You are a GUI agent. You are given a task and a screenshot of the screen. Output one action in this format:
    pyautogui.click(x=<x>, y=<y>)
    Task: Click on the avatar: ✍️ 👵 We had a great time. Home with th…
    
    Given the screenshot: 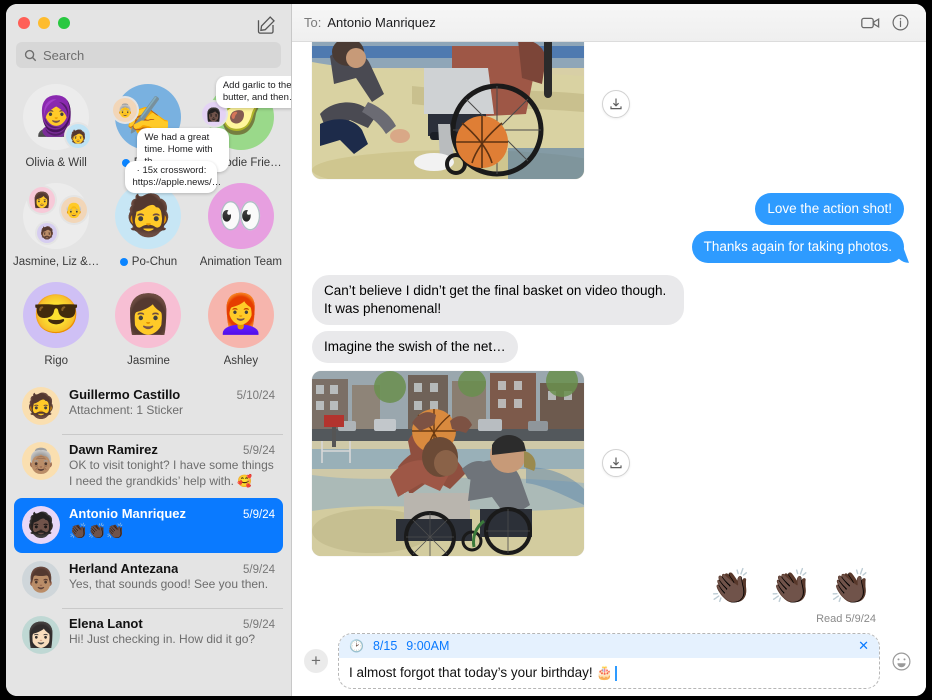 What is the action you would take?
    pyautogui.click(x=171, y=128)
    